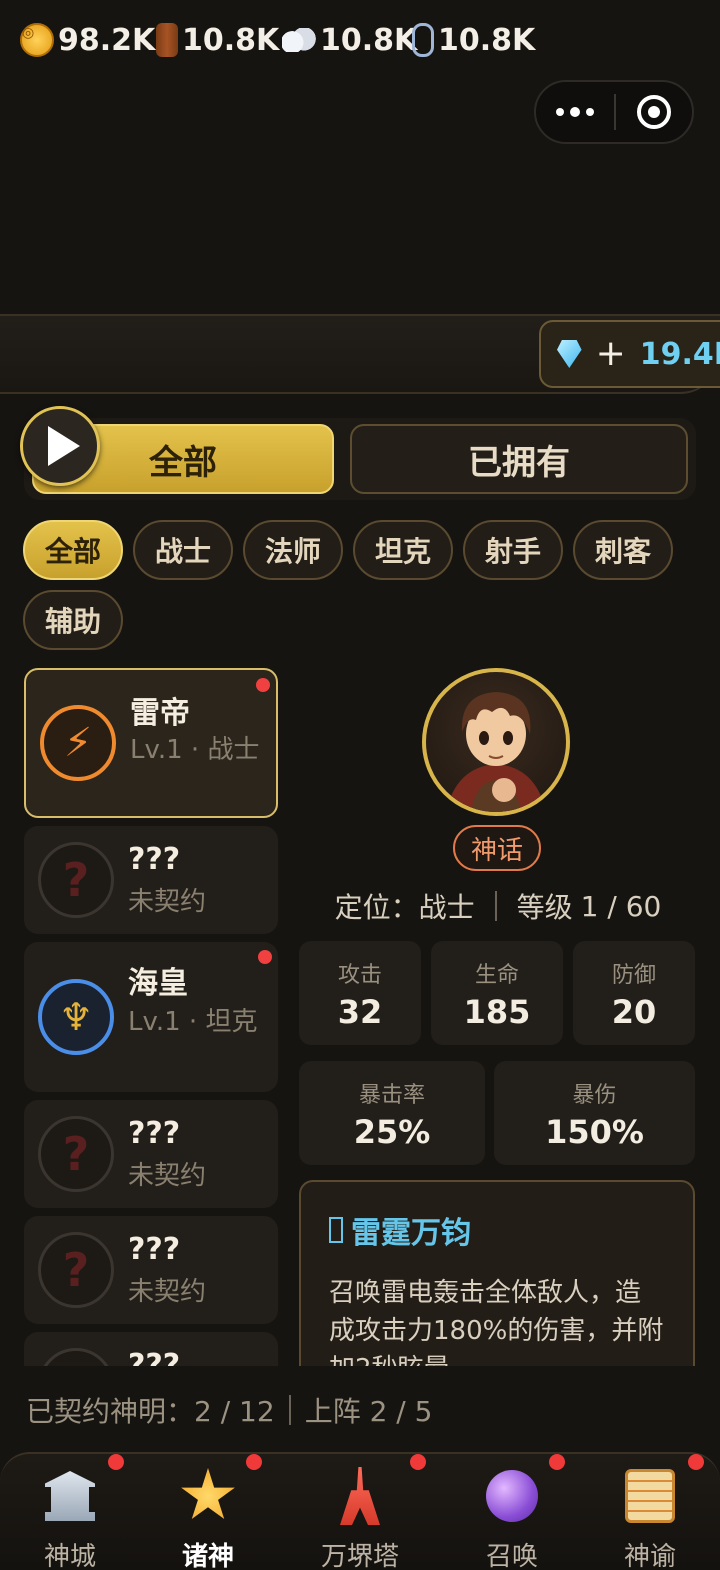 The height and width of the screenshot is (1570, 720). Describe the element at coordinates (423, 40) in the screenshot. I see `chain-icon` at that location.